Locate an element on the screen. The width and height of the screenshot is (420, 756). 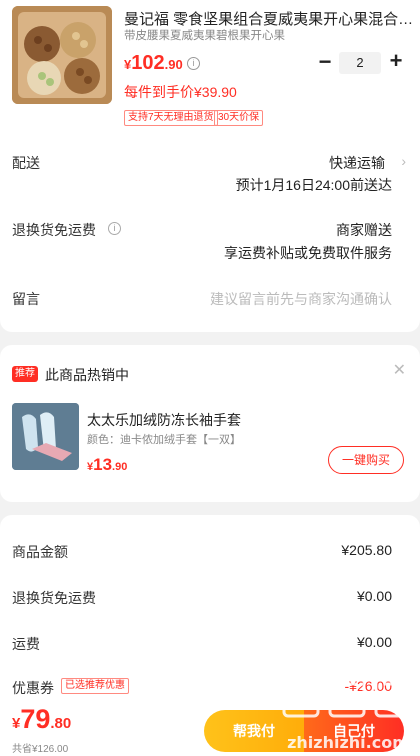
recommend-title: 此商品热销中 is located at coordinates (87, 375).